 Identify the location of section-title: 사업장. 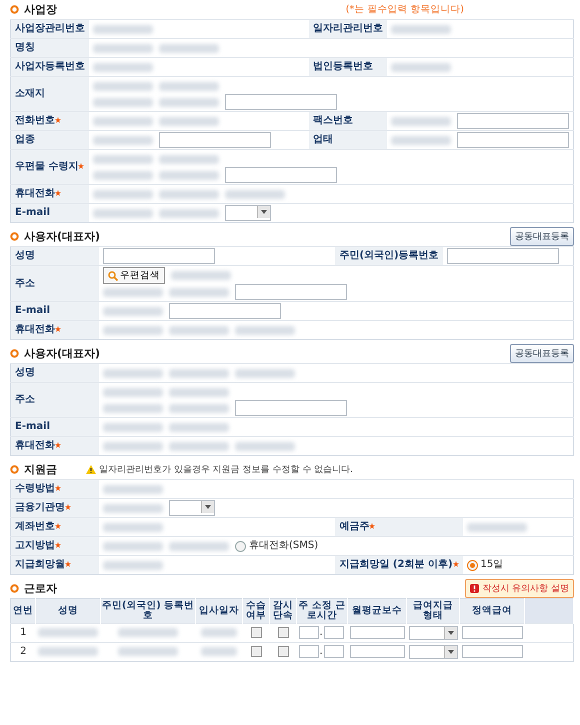
(40, 9).